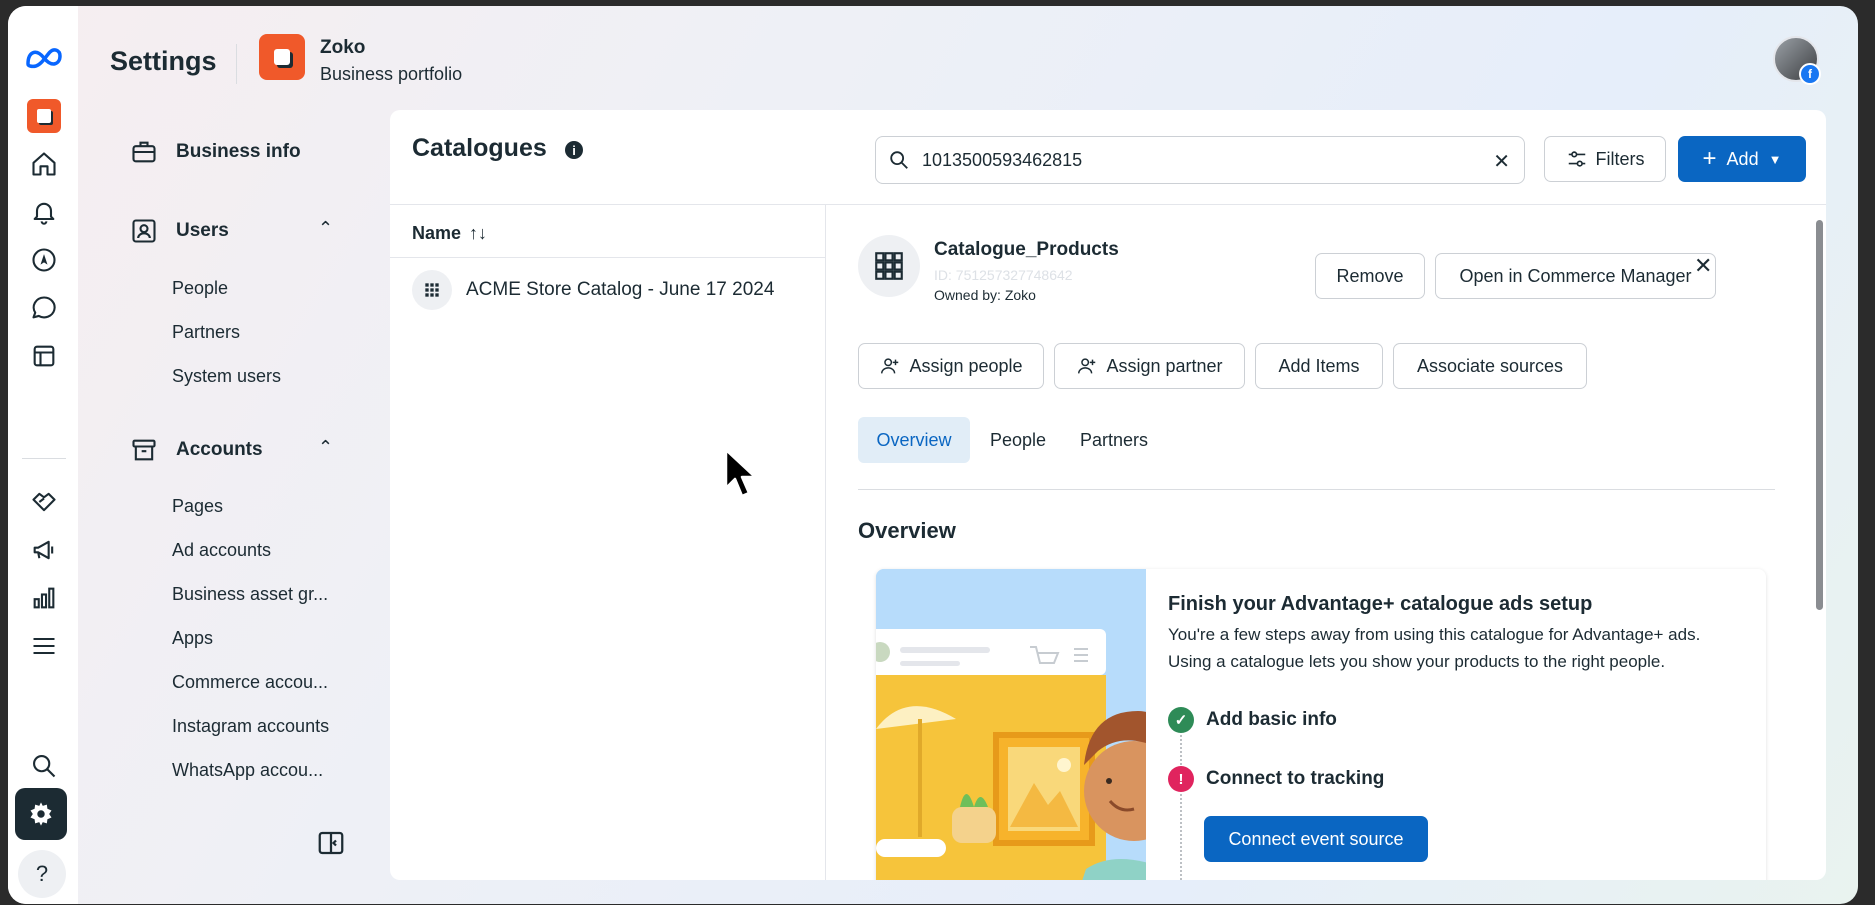 Image resolution: width=1875 pixels, height=905 pixels. Describe the element at coordinates (1775, 159) in the screenshot. I see `caret-down-icon: ▼` at that location.